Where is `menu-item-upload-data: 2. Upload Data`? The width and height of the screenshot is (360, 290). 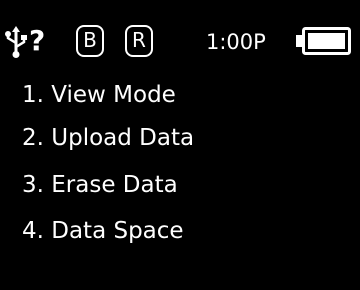
menu-item-upload-data: 2. Upload Data is located at coordinates (108, 138).